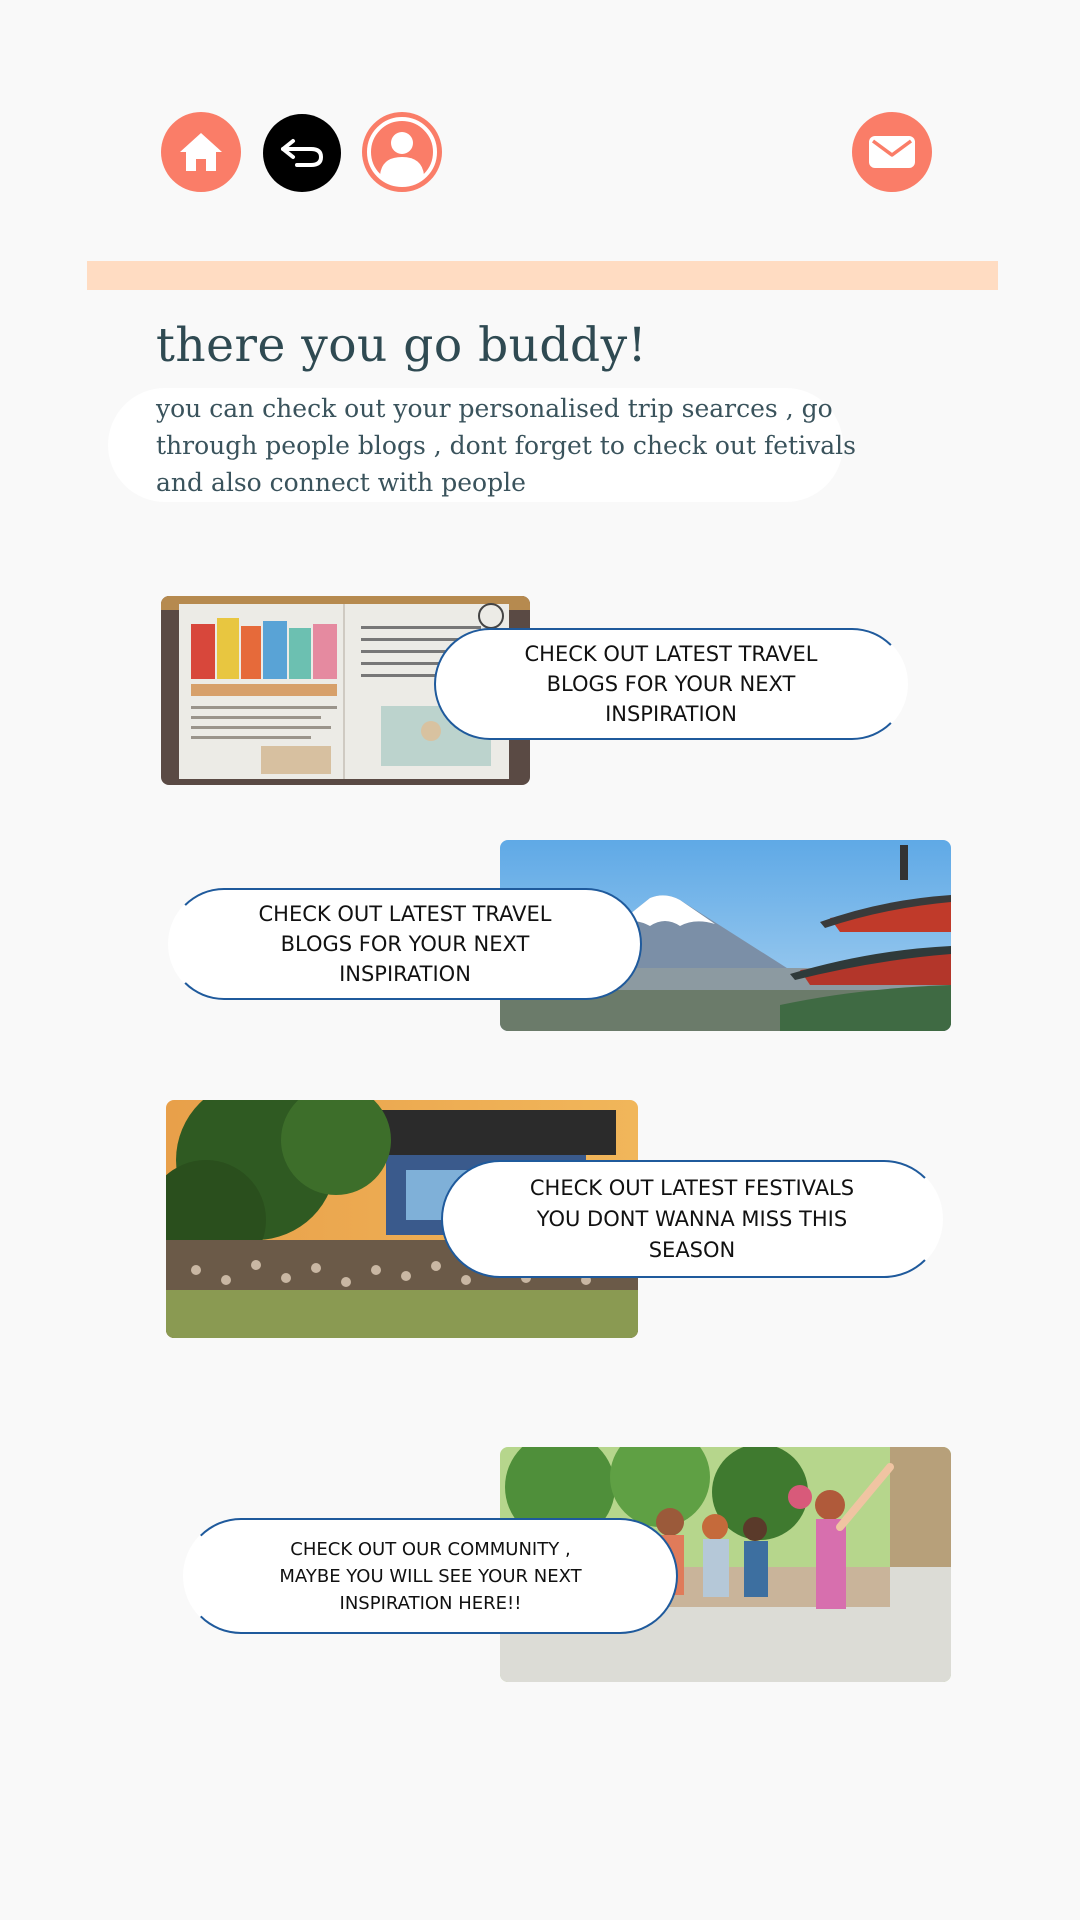 The width and height of the screenshot is (1080, 1920). I want to click on accent-divider, so click(542, 275).